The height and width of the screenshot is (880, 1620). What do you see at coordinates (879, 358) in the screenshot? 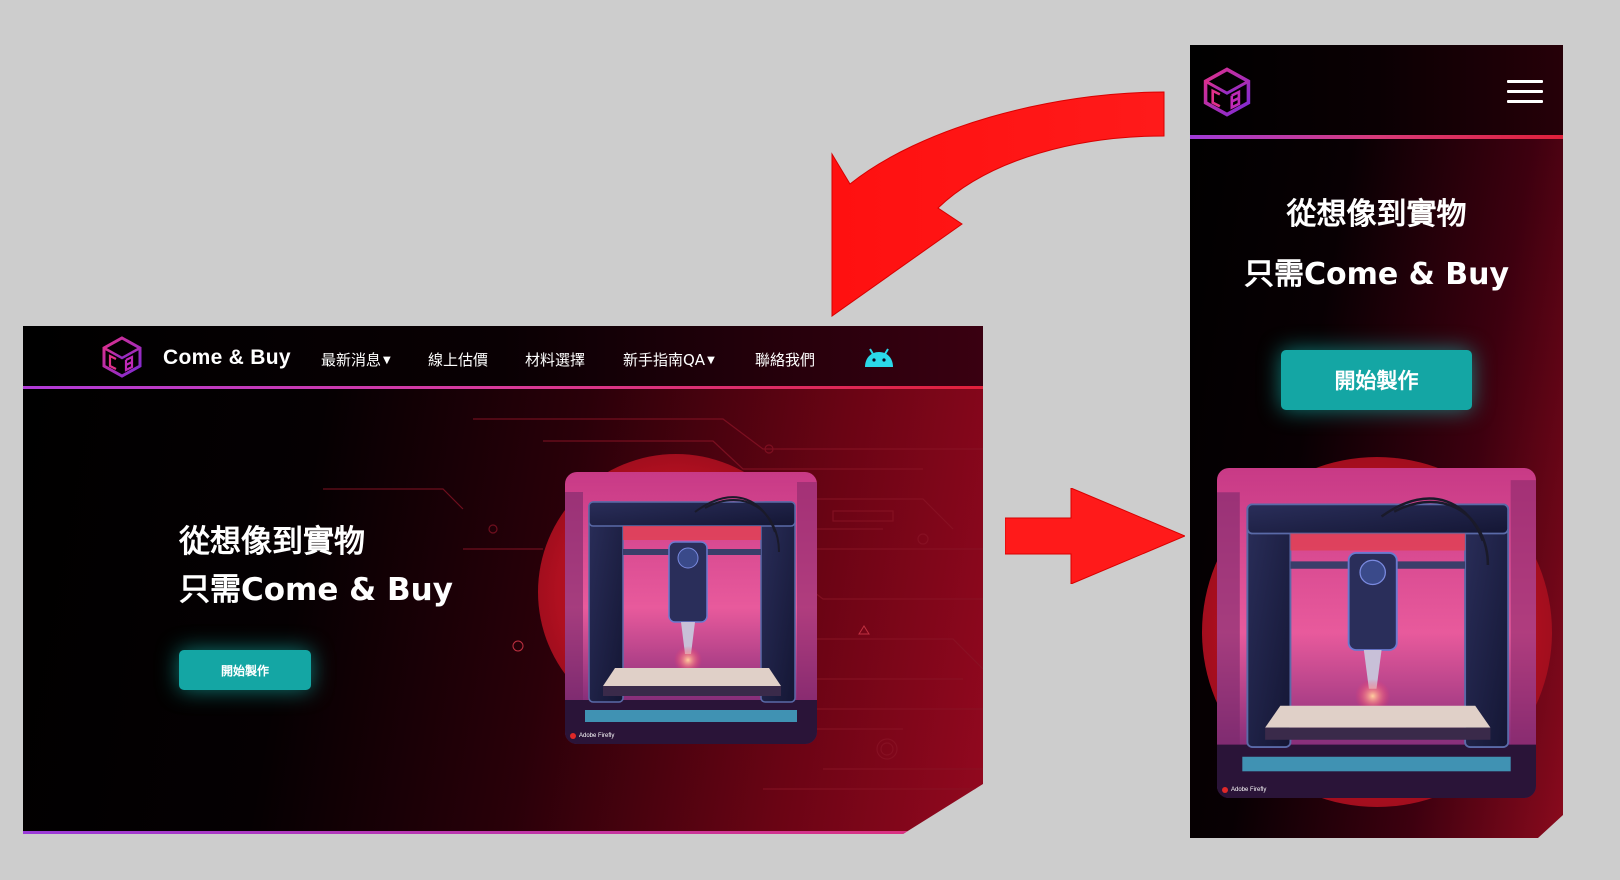
I see `android-icon` at bounding box center [879, 358].